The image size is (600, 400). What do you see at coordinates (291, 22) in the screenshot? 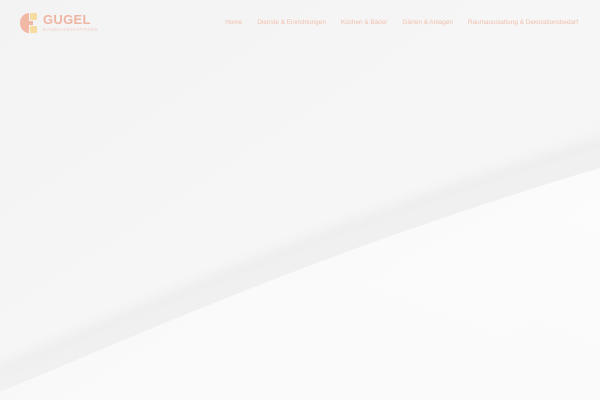
I see `nav-item-dienste-einrichtungen: Dienste & Einrichtungen` at bounding box center [291, 22].